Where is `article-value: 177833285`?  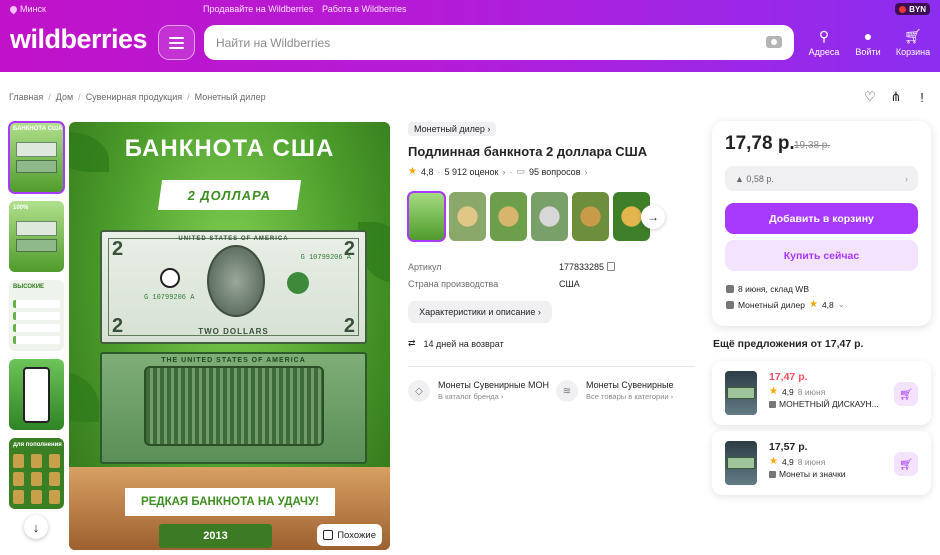 article-value: 177833285 is located at coordinates (582, 267).